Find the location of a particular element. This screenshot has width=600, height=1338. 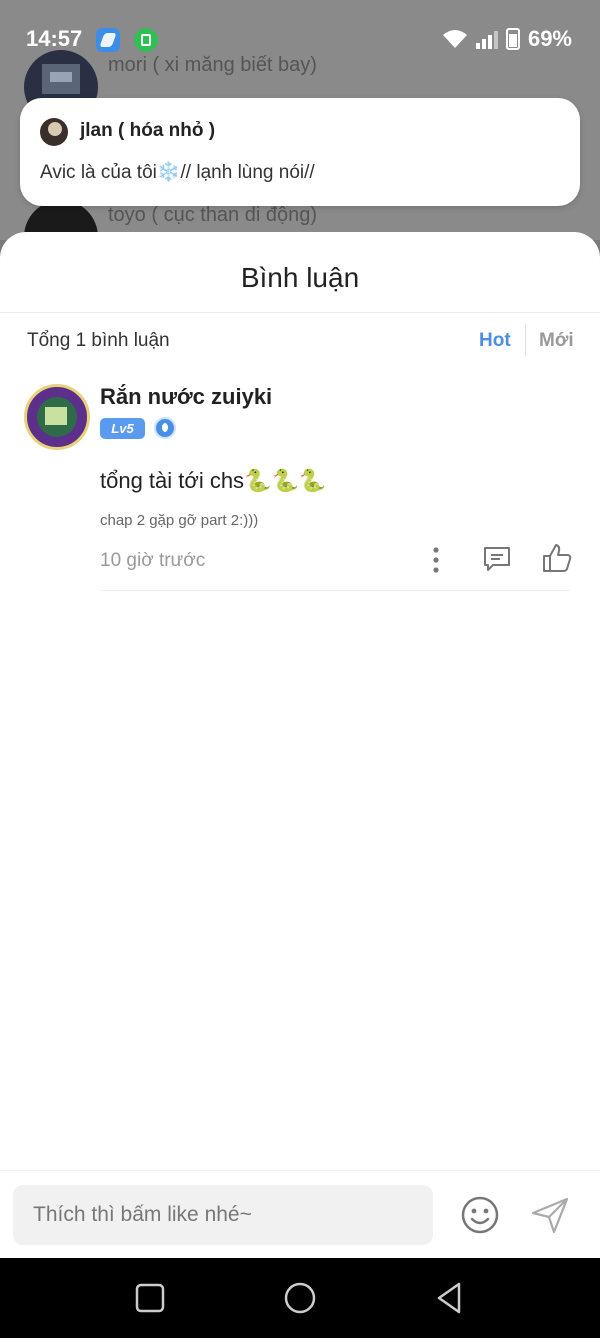

signal-icon is located at coordinates (486, 39).